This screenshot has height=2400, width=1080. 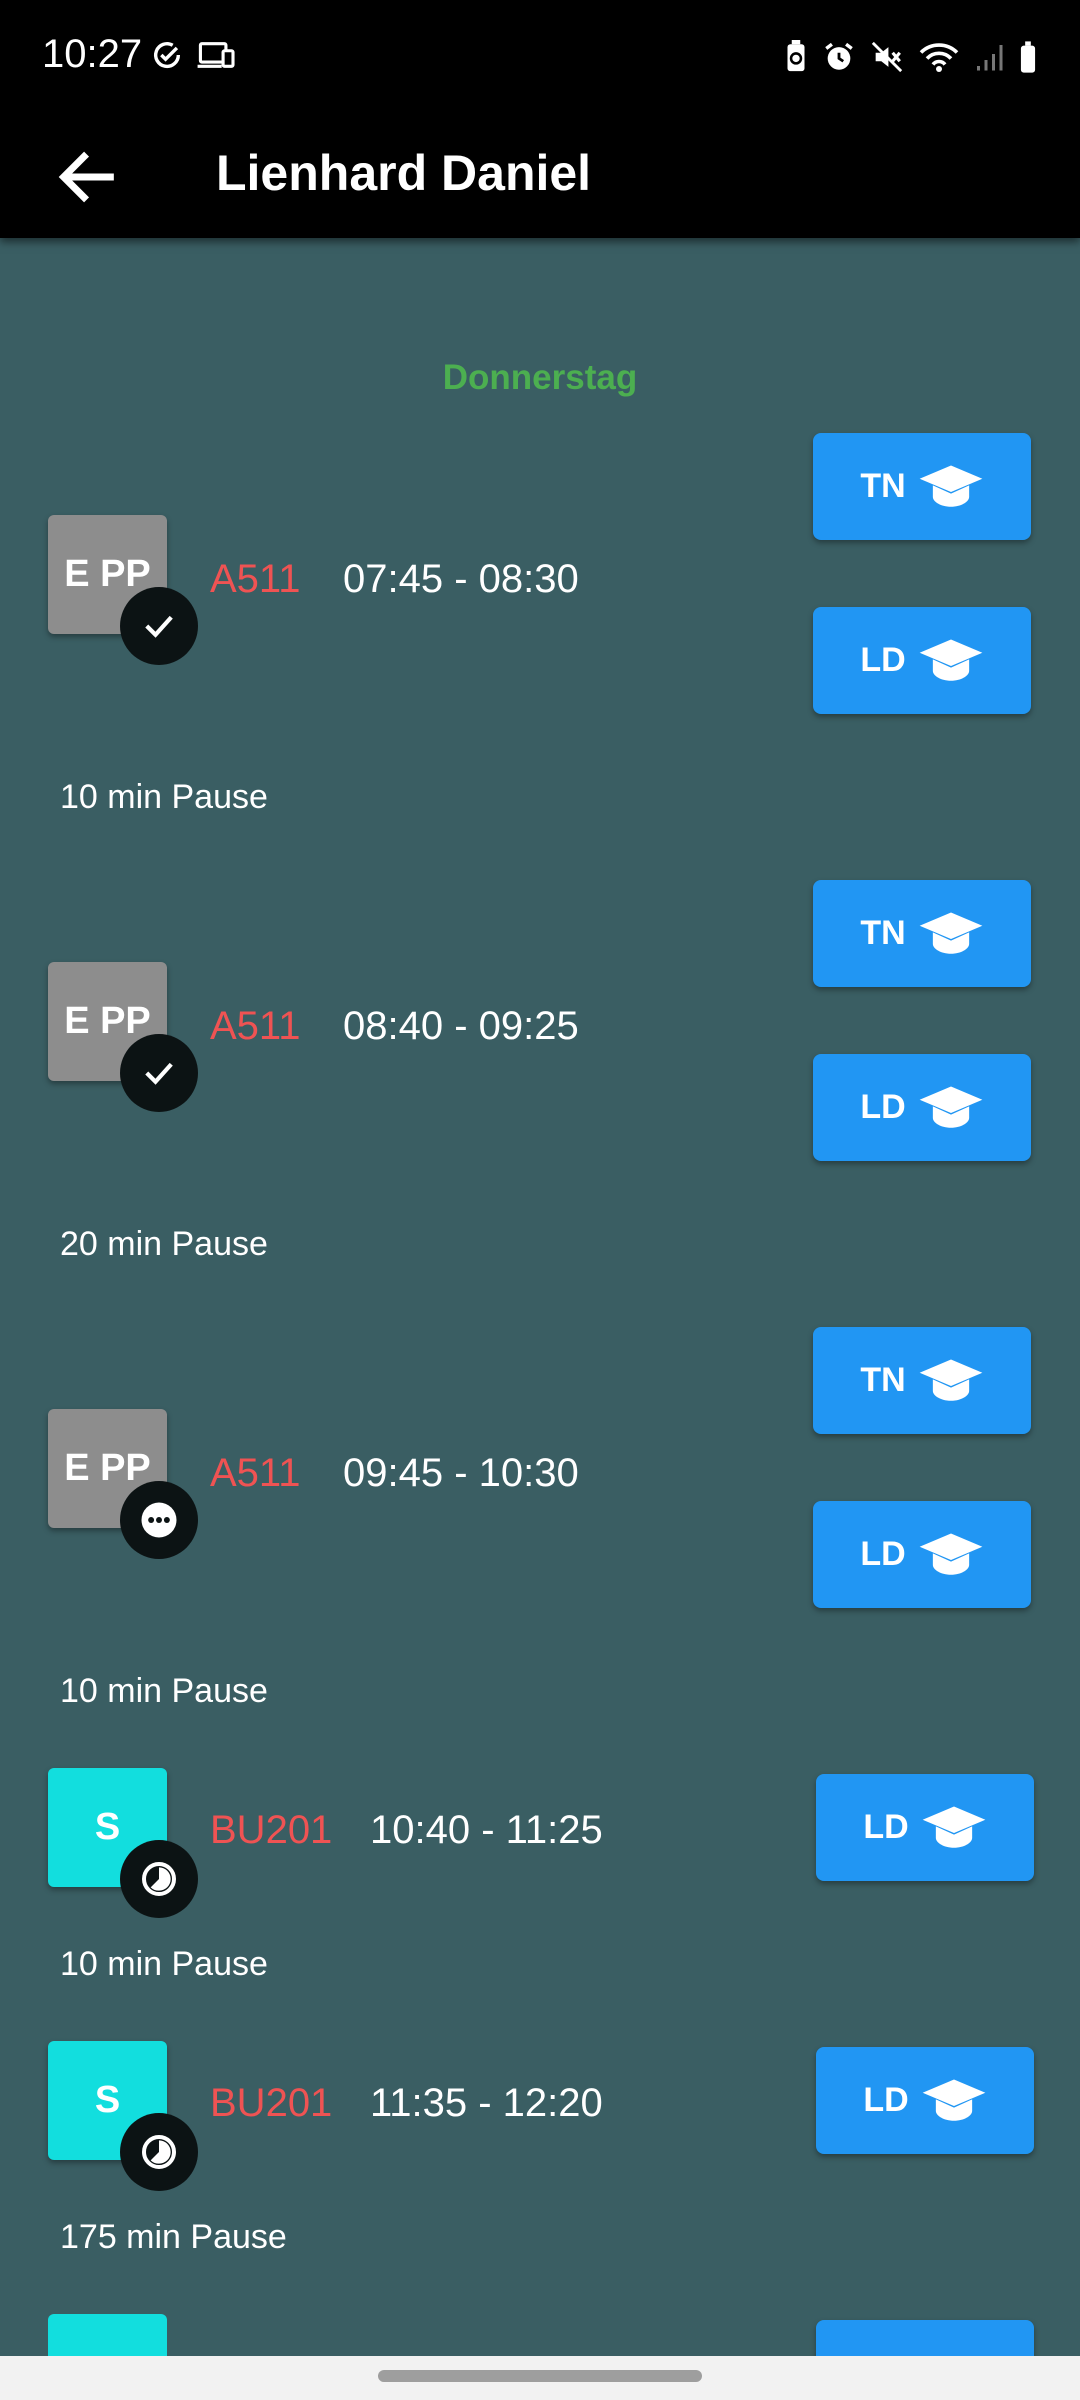 I want to click on page-title: Lienhard Daniel, so click(x=404, y=173).